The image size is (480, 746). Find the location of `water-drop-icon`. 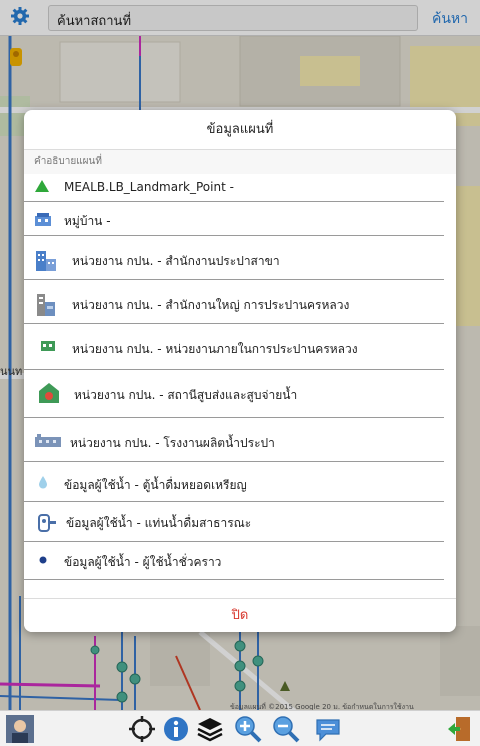

water-drop-icon is located at coordinates (43, 482).